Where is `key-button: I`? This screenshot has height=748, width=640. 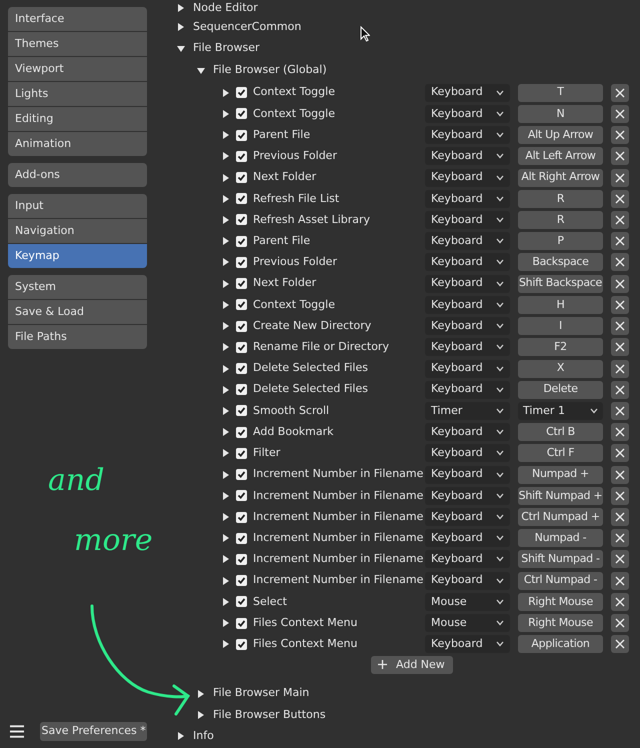 key-button: I is located at coordinates (560, 326).